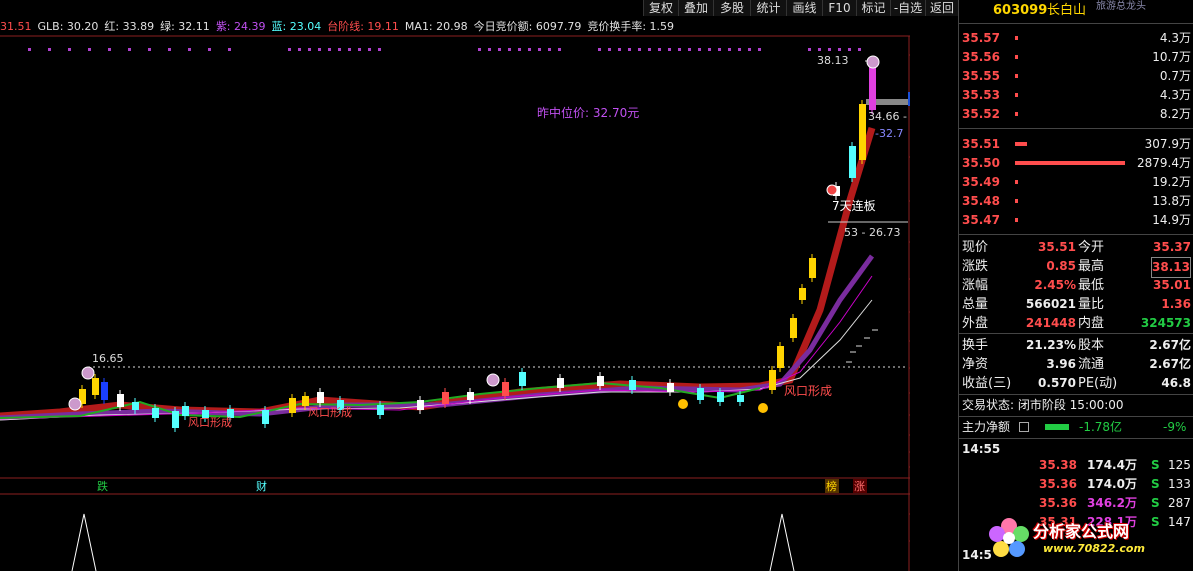 This screenshot has height=571, width=1193. What do you see at coordinates (1074, 427) in the screenshot?
I see `main-net-row: 主力净额 -1.78亿 -9%` at bounding box center [1074, 427].